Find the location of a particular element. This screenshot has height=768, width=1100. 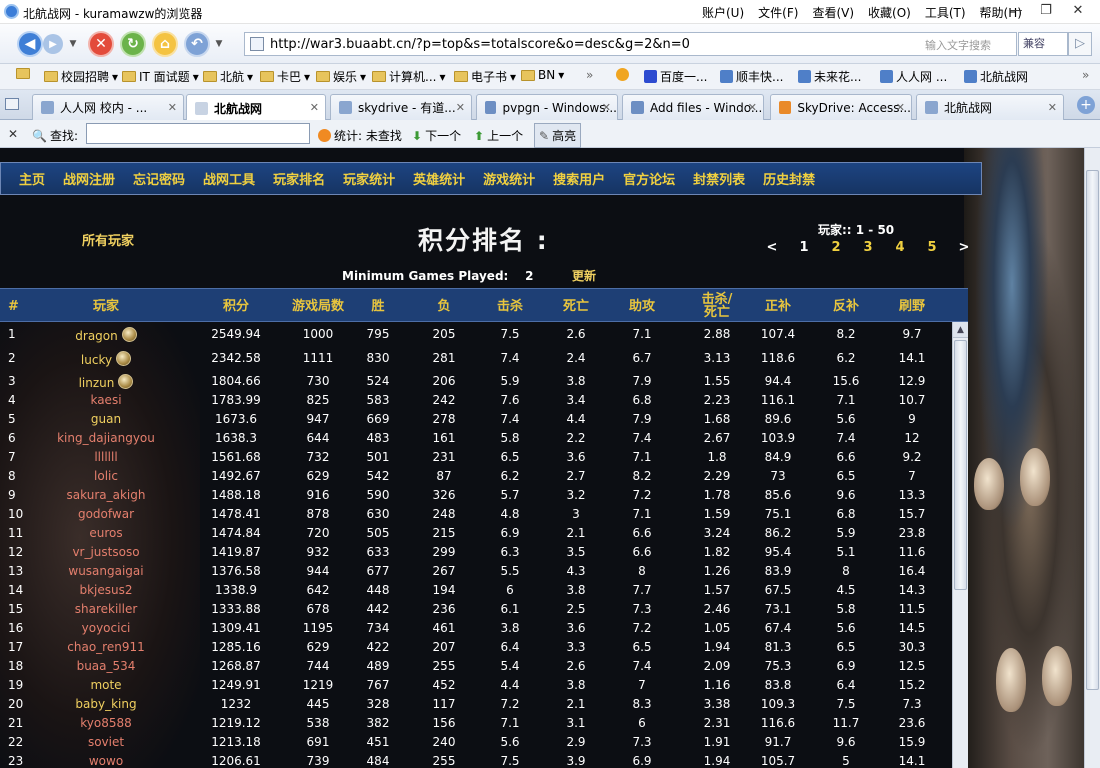

player-name-link: euros is located at coordinates (106, 533).